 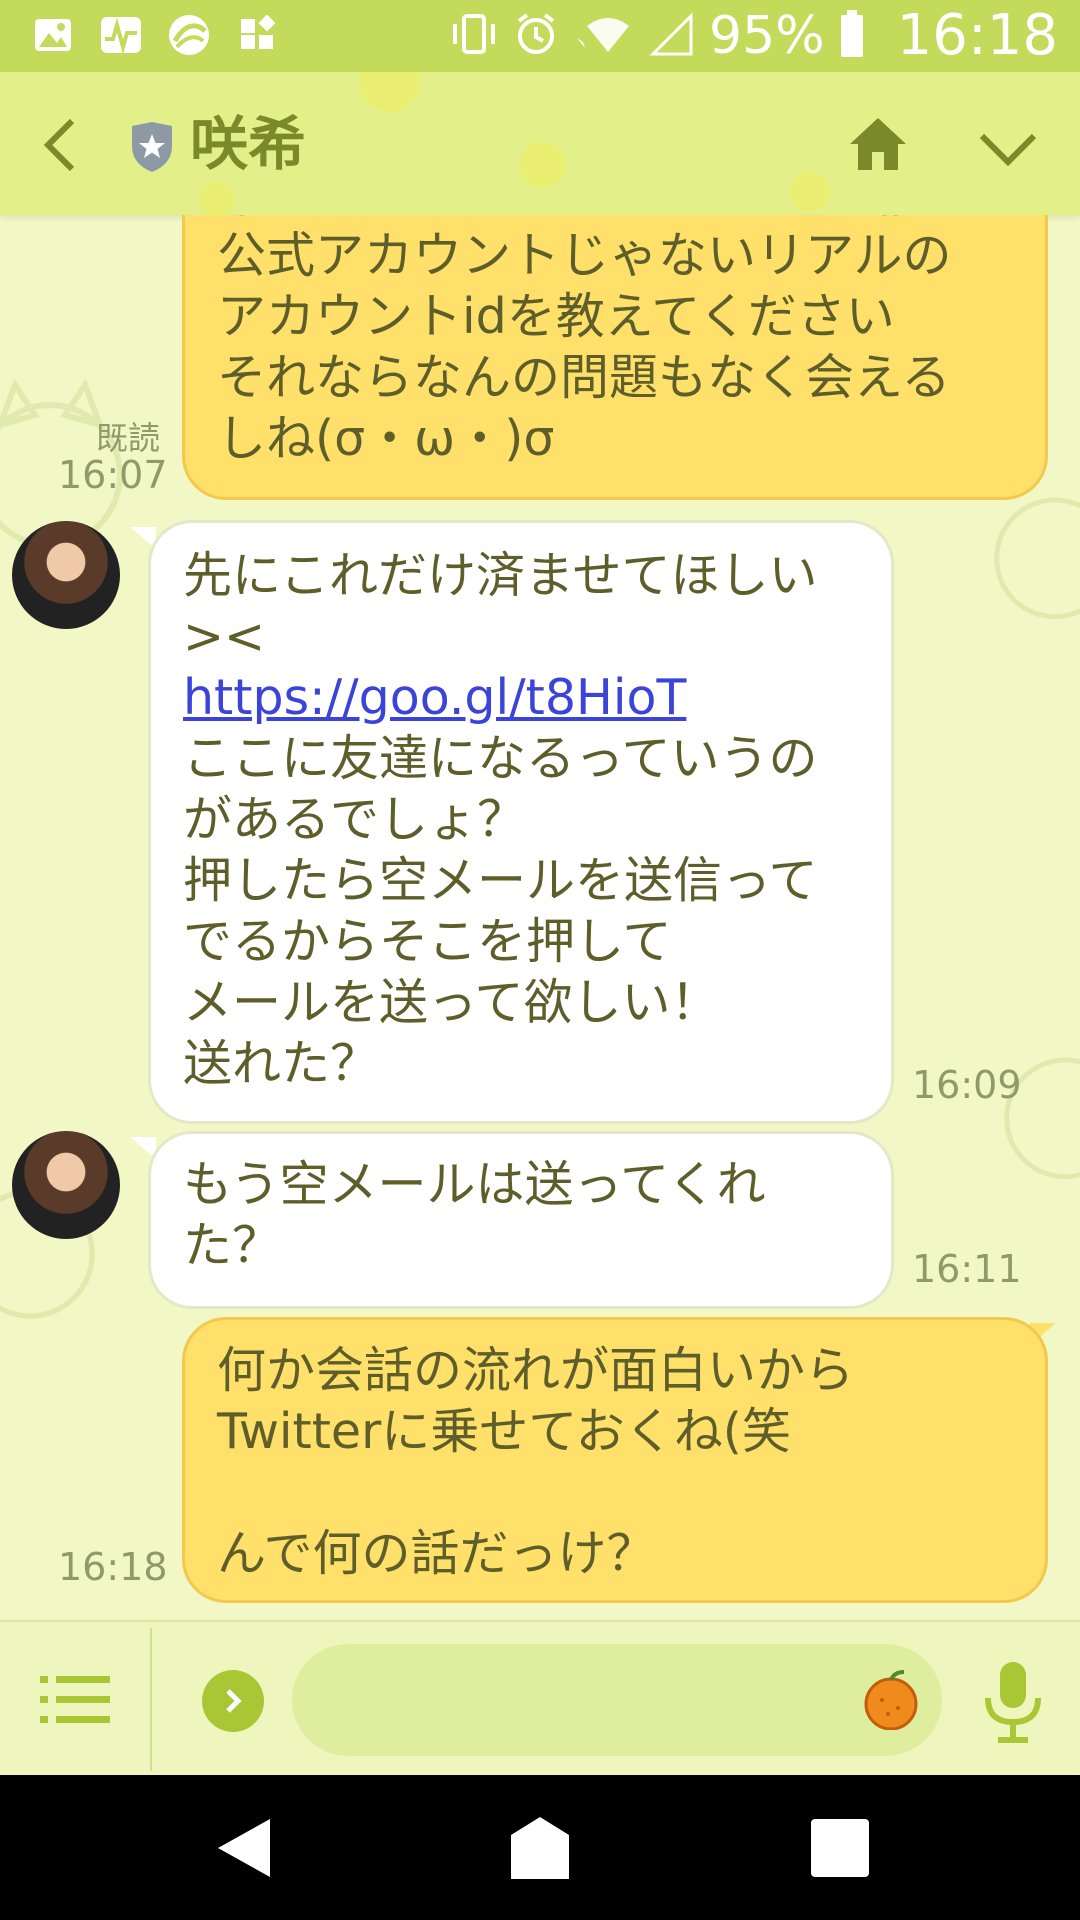 I want to click on message-timestamp: 16:09, so click(x=967, y=1085).